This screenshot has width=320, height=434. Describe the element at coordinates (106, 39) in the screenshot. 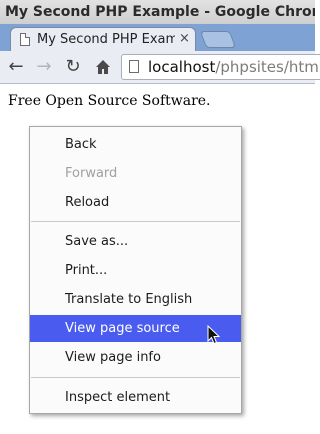

I see `tab-title: My Second PHP Exam` at that location.